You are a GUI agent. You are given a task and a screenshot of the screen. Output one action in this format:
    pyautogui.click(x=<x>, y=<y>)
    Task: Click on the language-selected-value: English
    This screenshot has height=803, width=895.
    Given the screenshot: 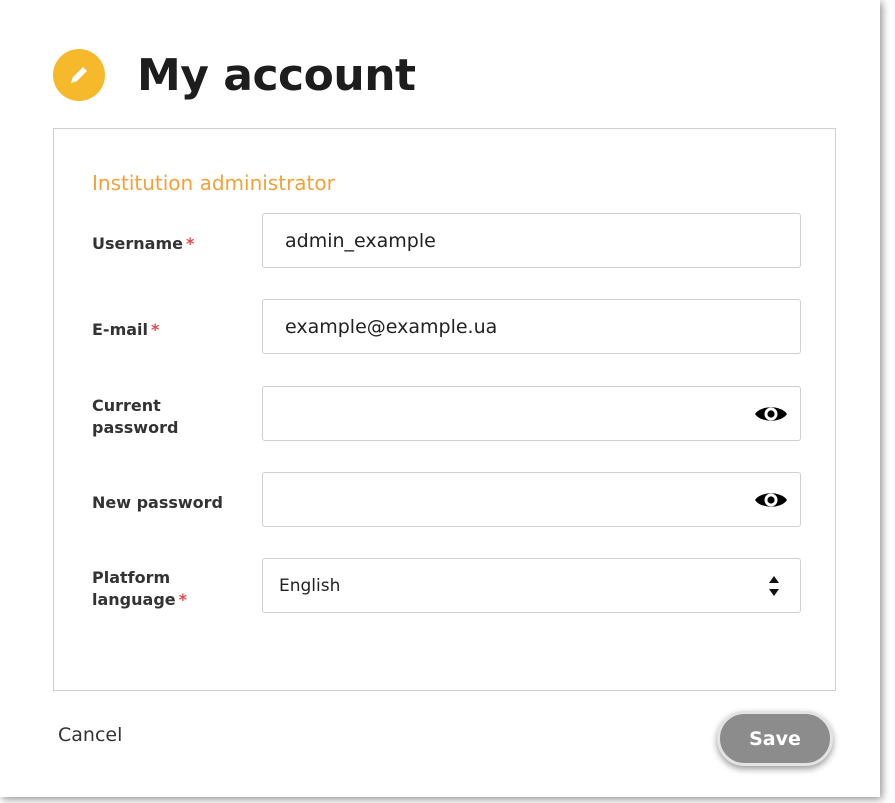 What is the action you would take?
    pyautogui.click(x=310, y=585)
    